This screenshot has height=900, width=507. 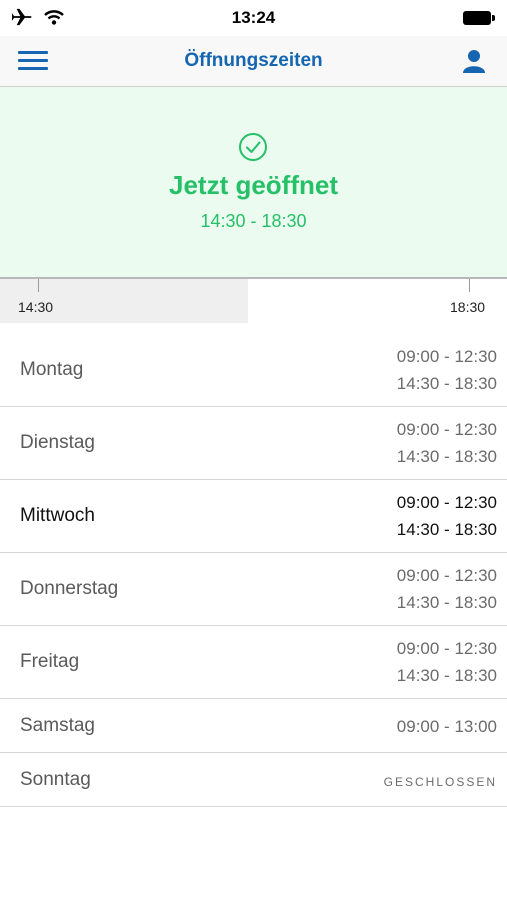 I want to click on page-title: Öffnungszeiten, so click(x=253, y=60).